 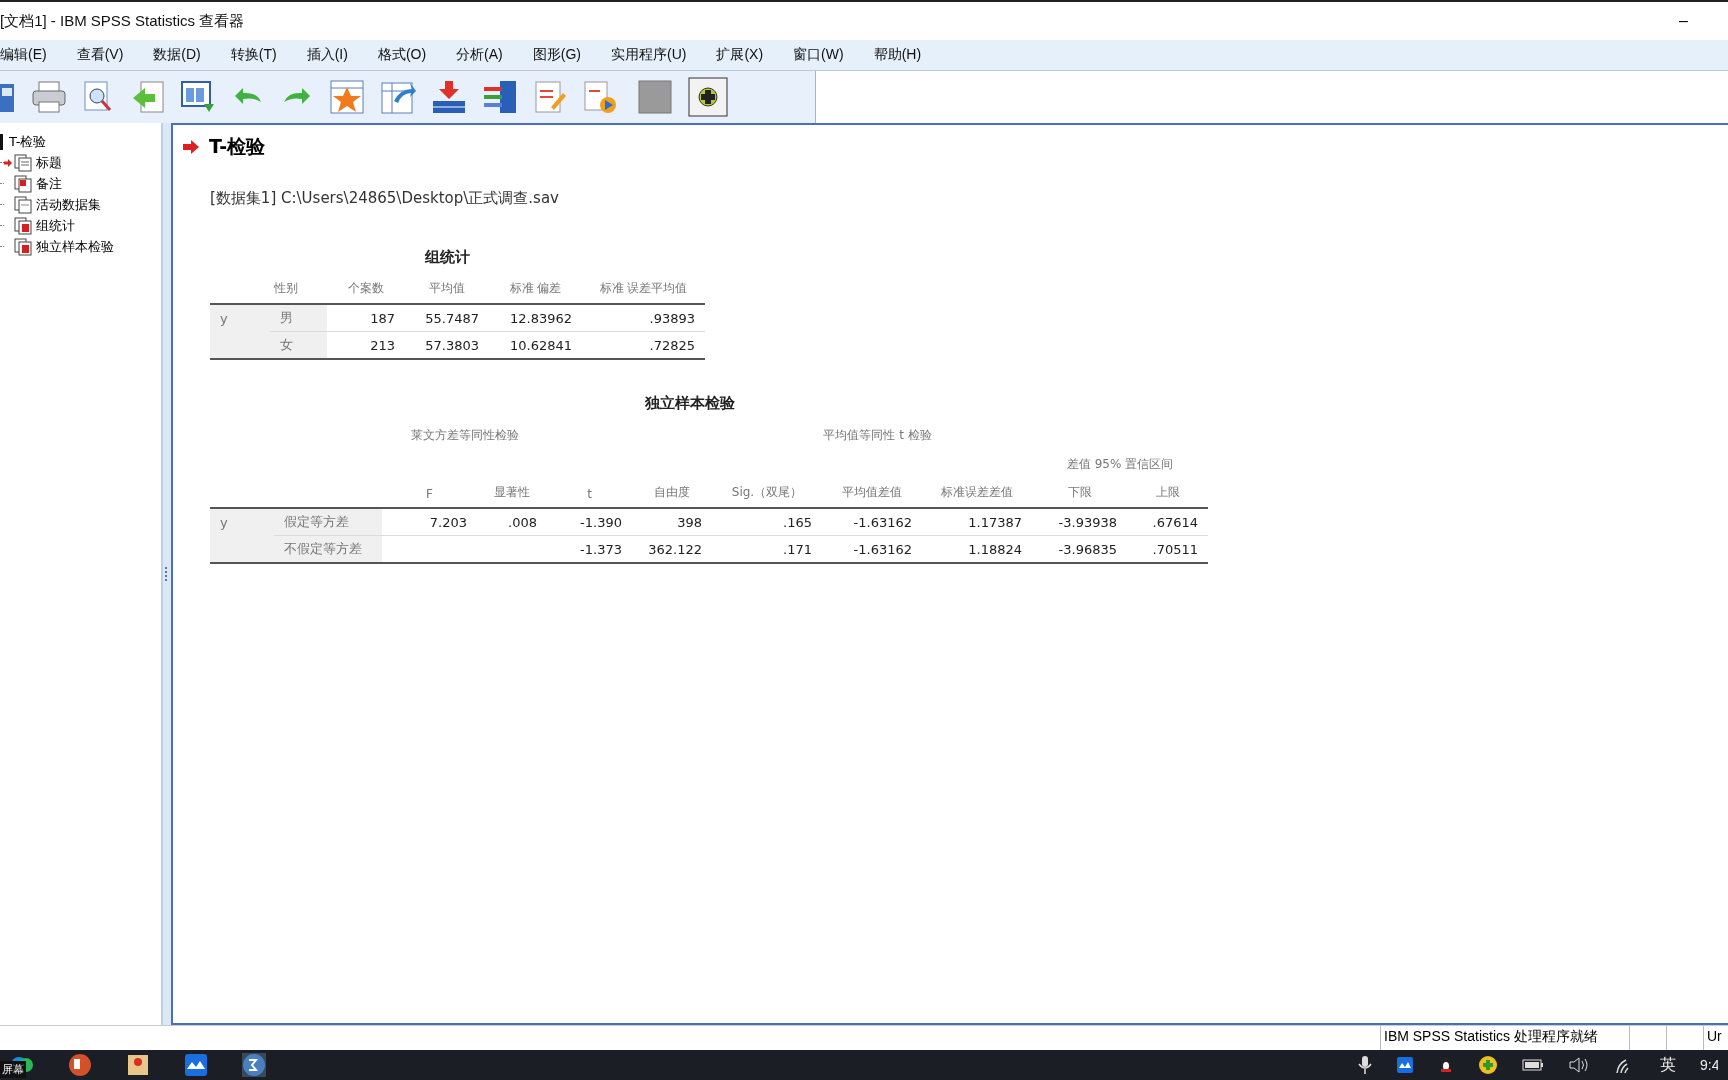 I want to click on plus-circle-icon, so click(x=1488, y=1065).